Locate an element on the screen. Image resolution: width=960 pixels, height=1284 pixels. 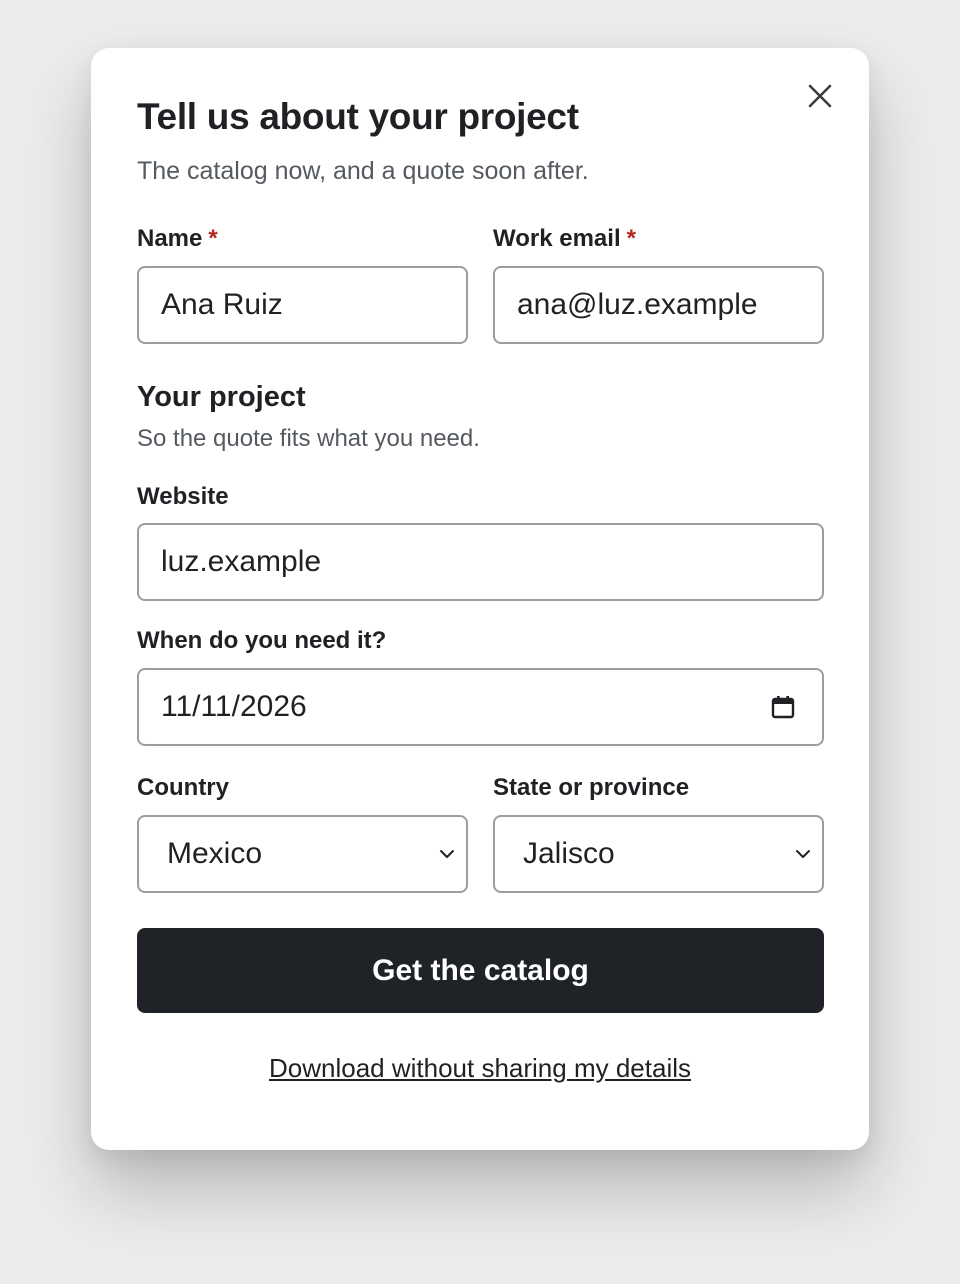
calendar-icon is located at coordinates (783, 707).